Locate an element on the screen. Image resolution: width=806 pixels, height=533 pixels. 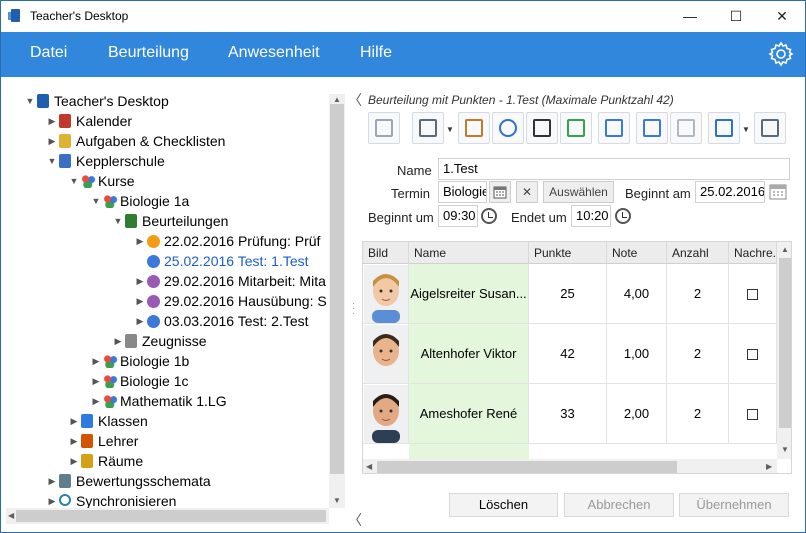
end-time-clock-icon is located at coordinates (623, 216).